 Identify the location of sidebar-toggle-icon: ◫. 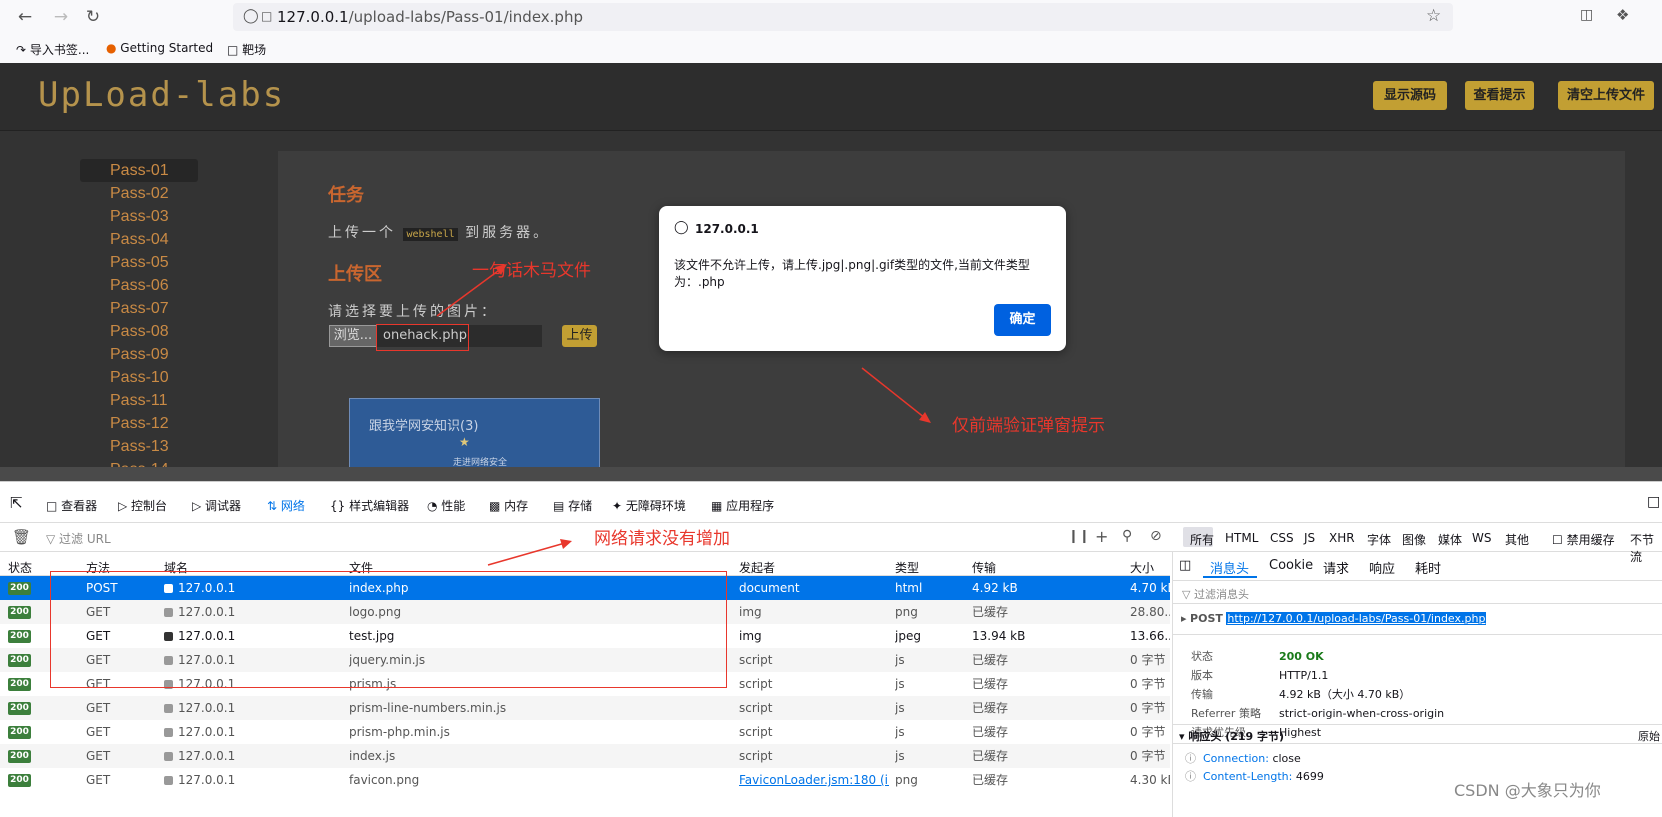
(1185, 565).